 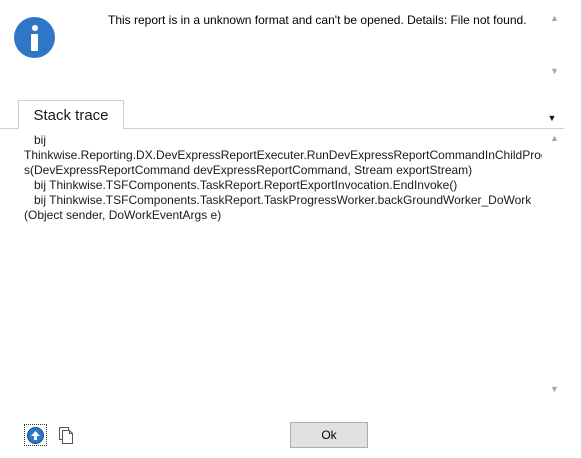 What do you see at coordinates (552, 118) in the screenshot?
I see `chevron-down-icon: ▼` at bounding box center [552, 118].